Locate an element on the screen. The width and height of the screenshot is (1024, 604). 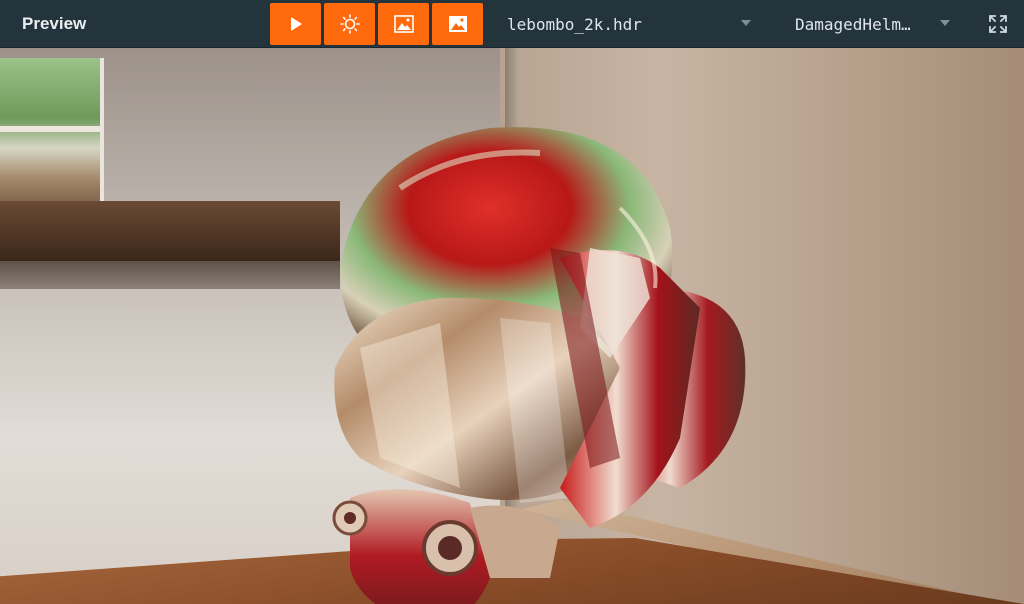
fullscreen-icon is located at coordinates (998, 24).